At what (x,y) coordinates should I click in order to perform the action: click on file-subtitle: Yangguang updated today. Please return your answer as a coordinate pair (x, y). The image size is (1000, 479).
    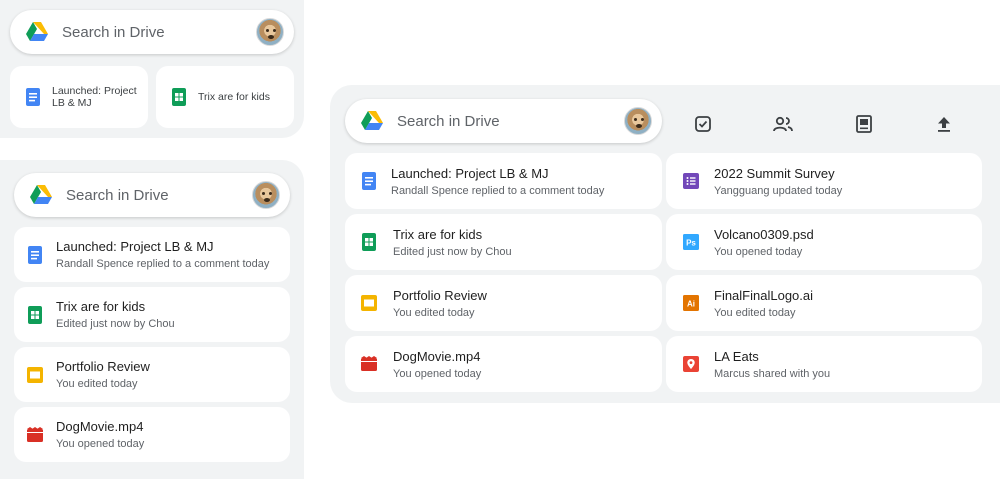
    Looking at the image, I should click on (778, 190).